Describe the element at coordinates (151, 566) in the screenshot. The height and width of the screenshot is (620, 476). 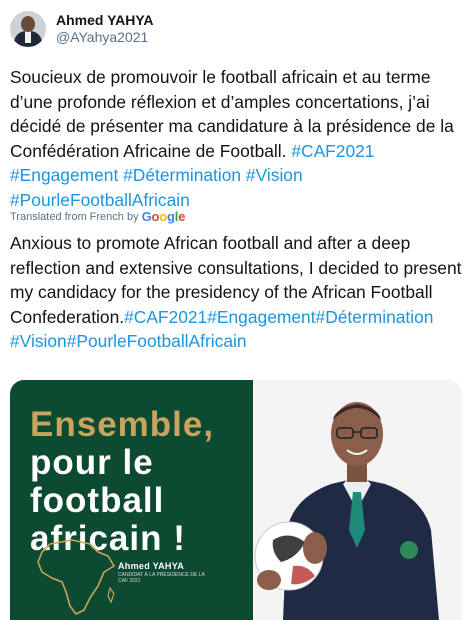
I see `poster-candidate-name: Ahmed YAHYA` at that location.